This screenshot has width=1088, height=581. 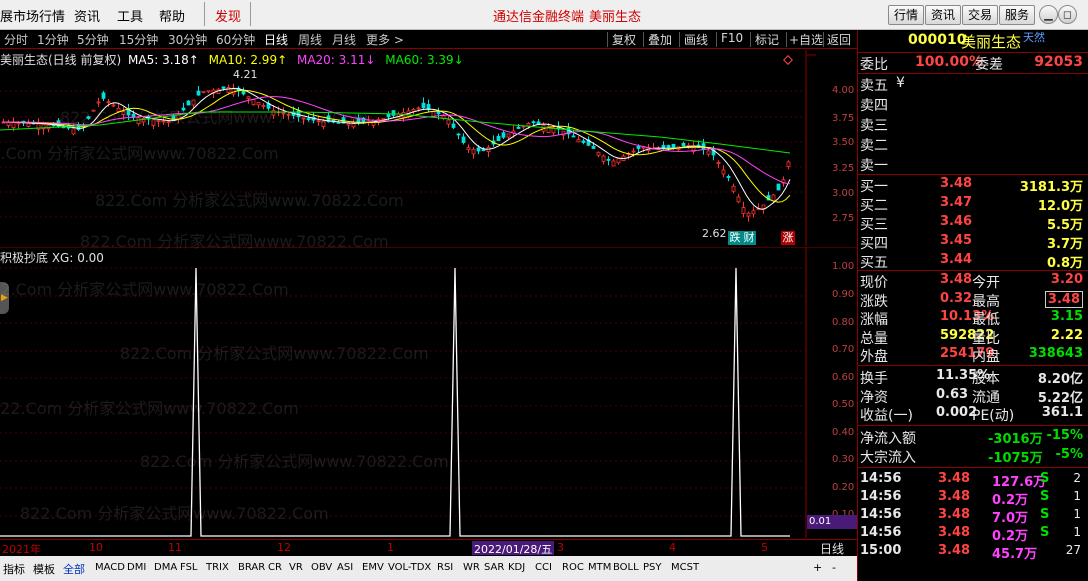 I want to click on finance-marker: 财, so click(x=749, y=238).